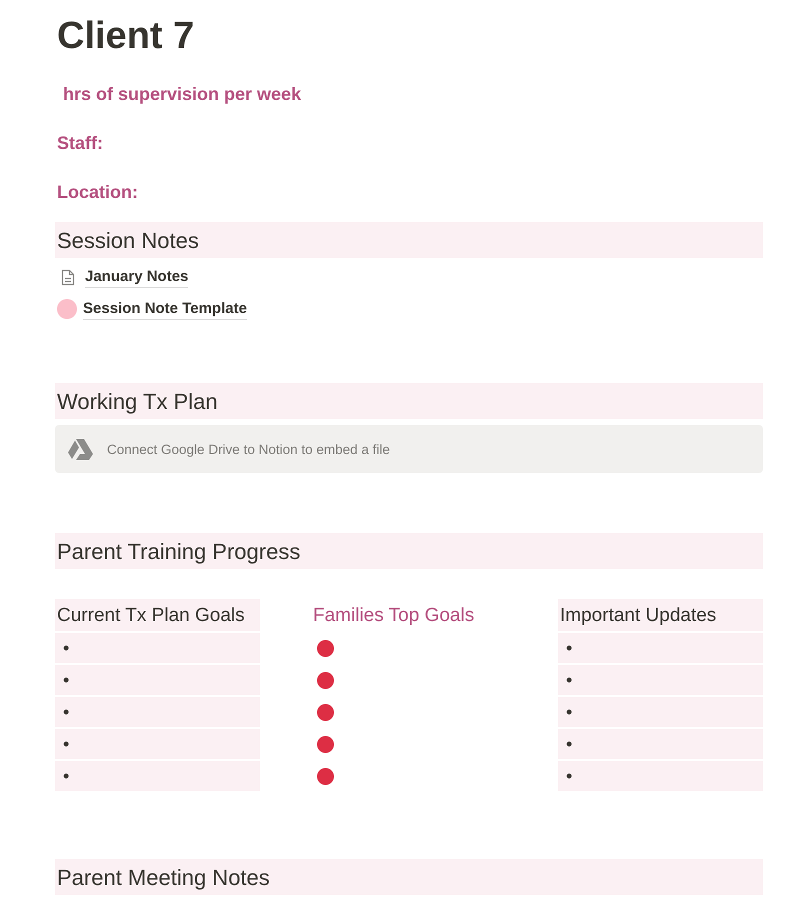 The height and width of the screenshot is (906, 796). I want to click on column-heading: Current Tx Plan Goals, so click(157, 615).